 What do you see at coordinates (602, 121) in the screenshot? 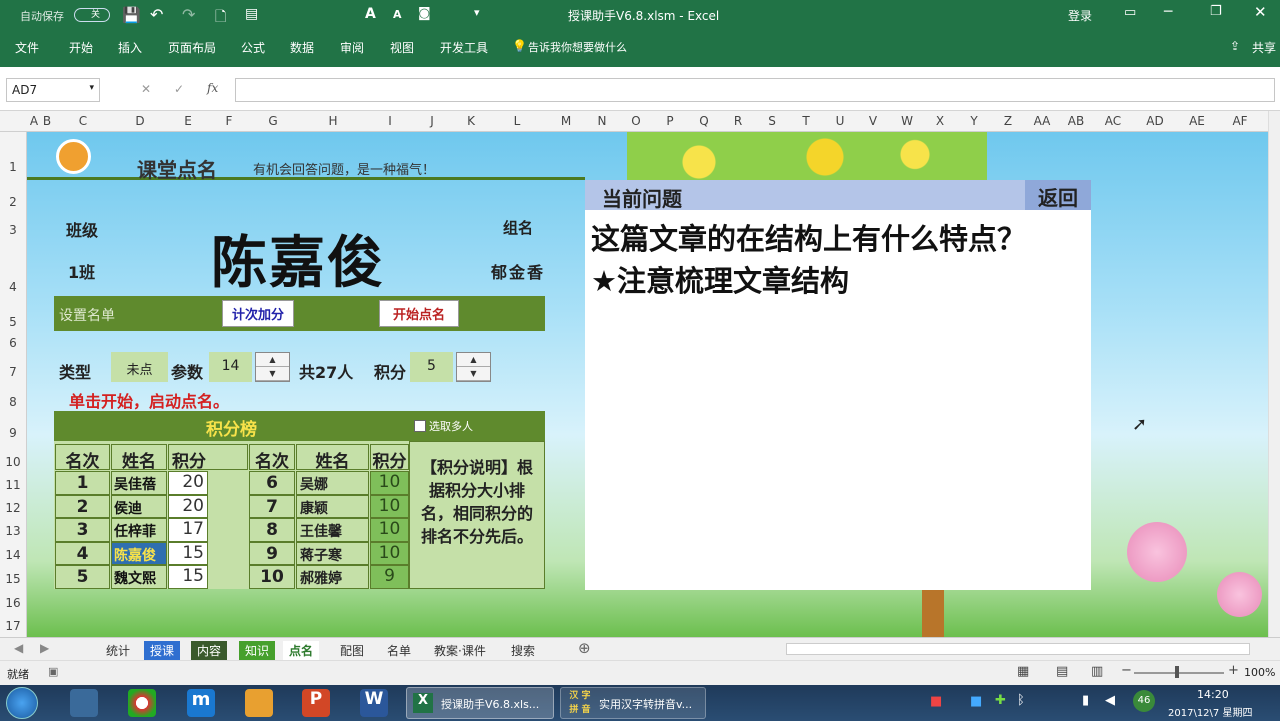
I see `column-header: N` at bounding box center [602, 121].